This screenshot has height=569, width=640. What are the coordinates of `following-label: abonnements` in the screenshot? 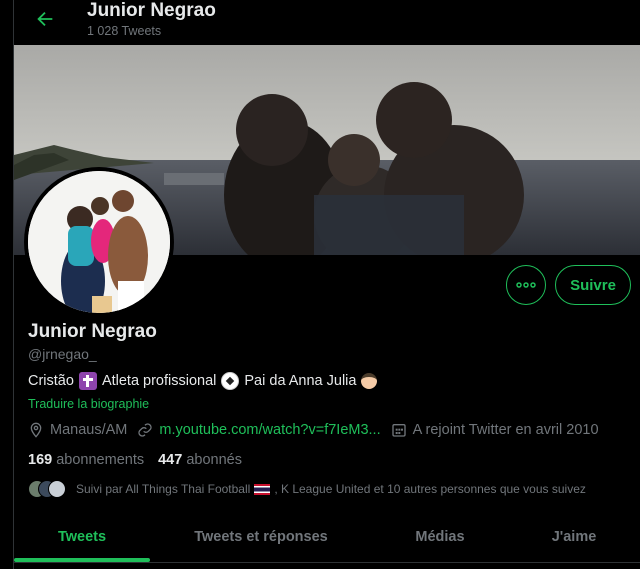 It's located at (100, 460).